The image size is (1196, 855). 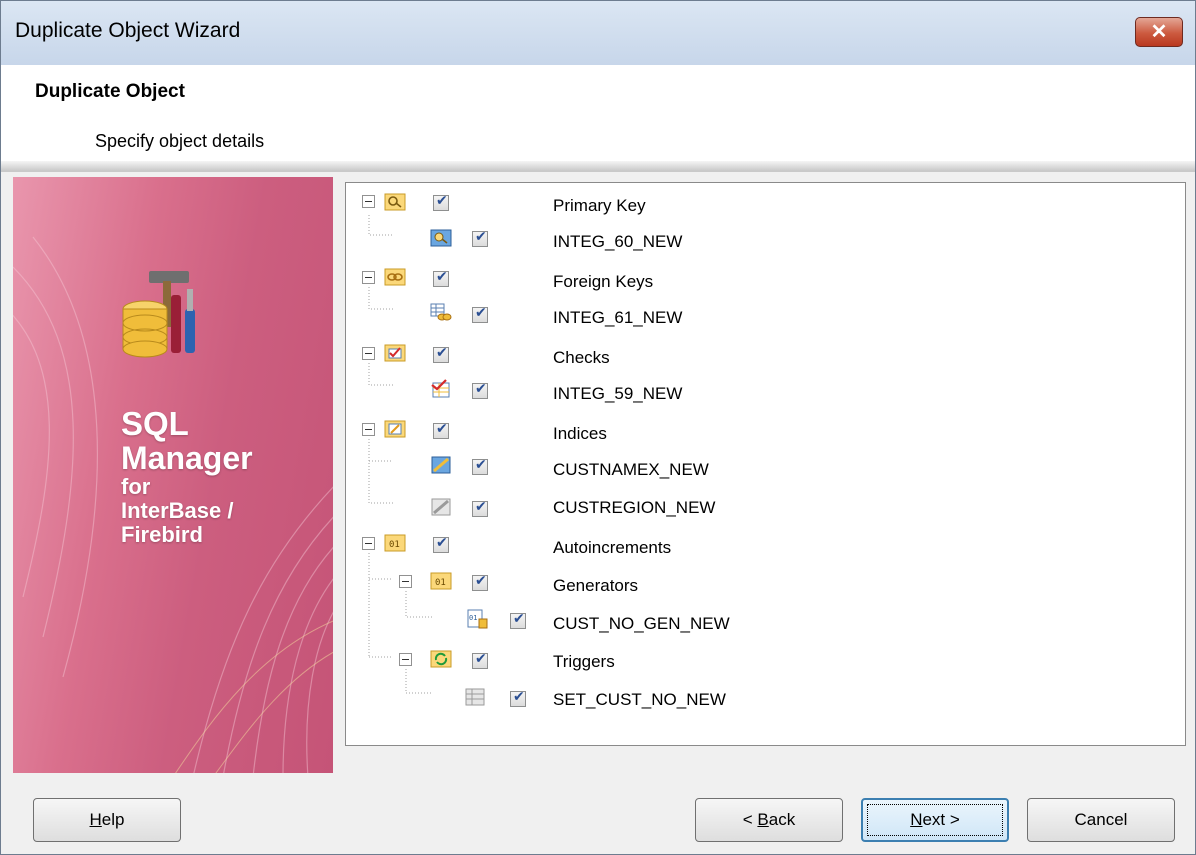 What do you see at coordinates (581, 357) in the screenshot?
I see `tree-label-checks: Checks` at bounding box center [581, 357].